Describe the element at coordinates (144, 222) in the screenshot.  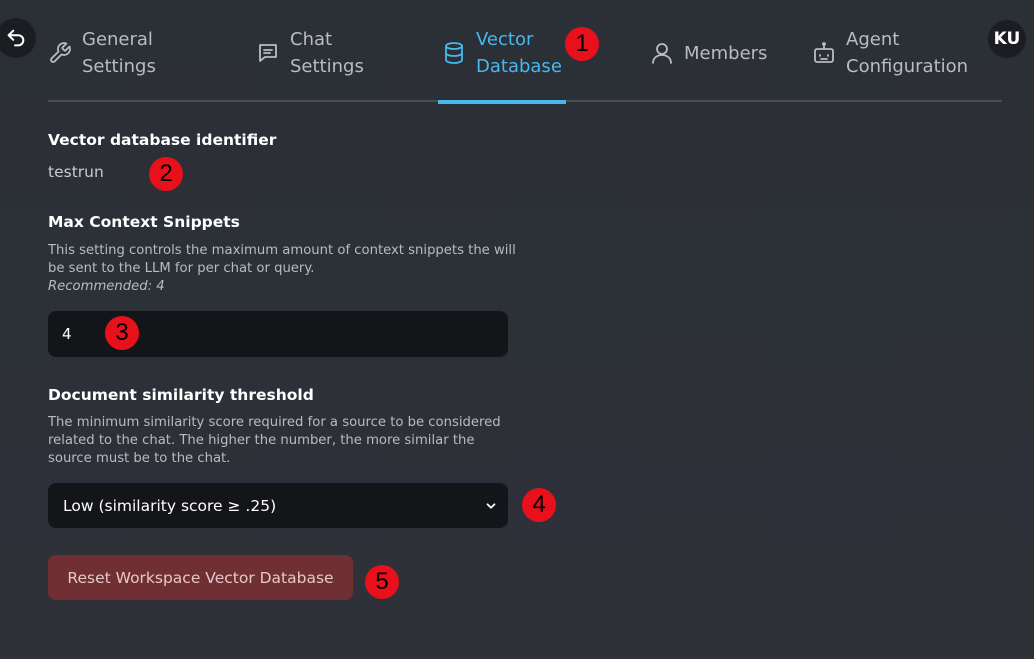
I see `max-context-snippets-title: Max Context Snippets` at that location.